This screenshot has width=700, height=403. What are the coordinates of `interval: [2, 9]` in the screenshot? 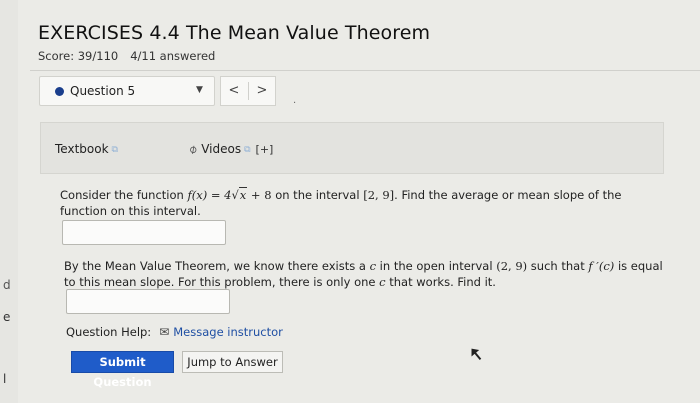 It's located at (379, 195).